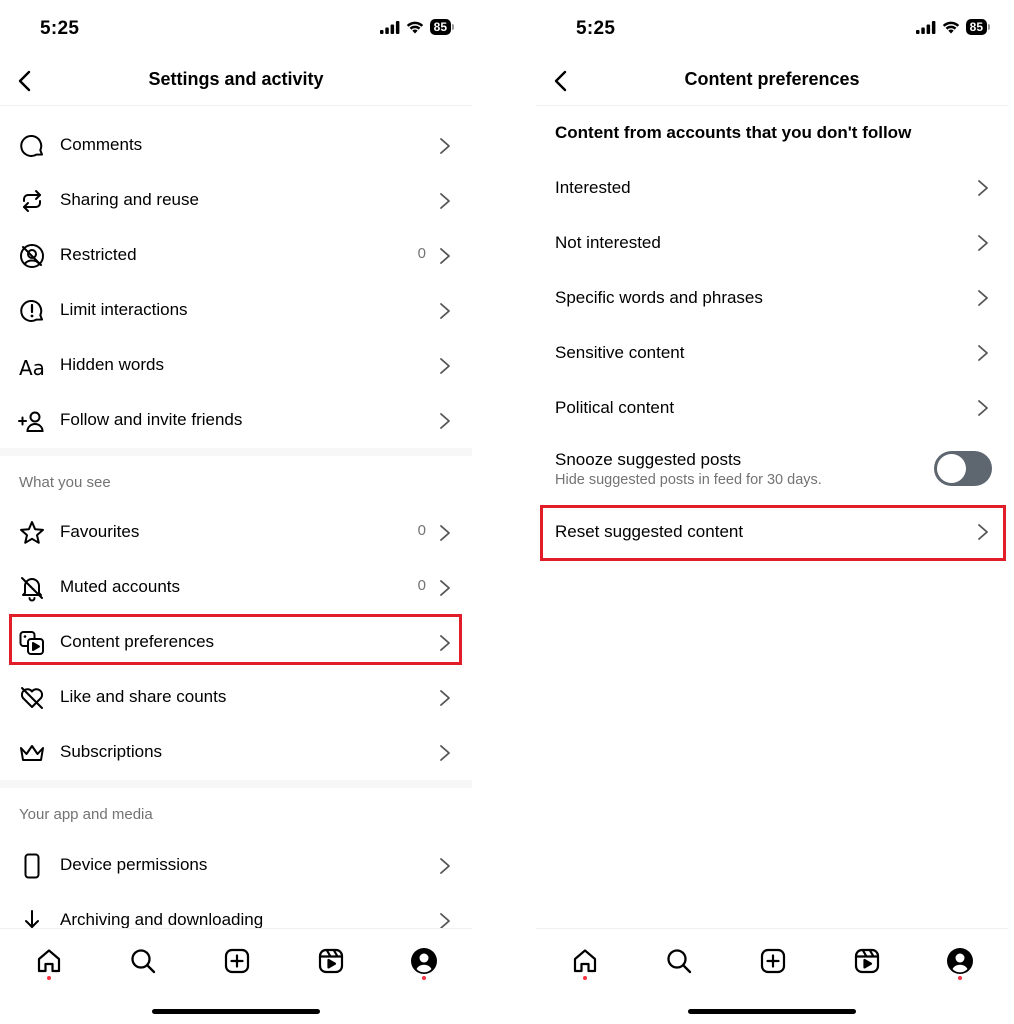 This screenshot has width=1014, height=1024. Describe the element at coordinates (32, 256) in the screenshot. I see `restricted-icon` at that location.